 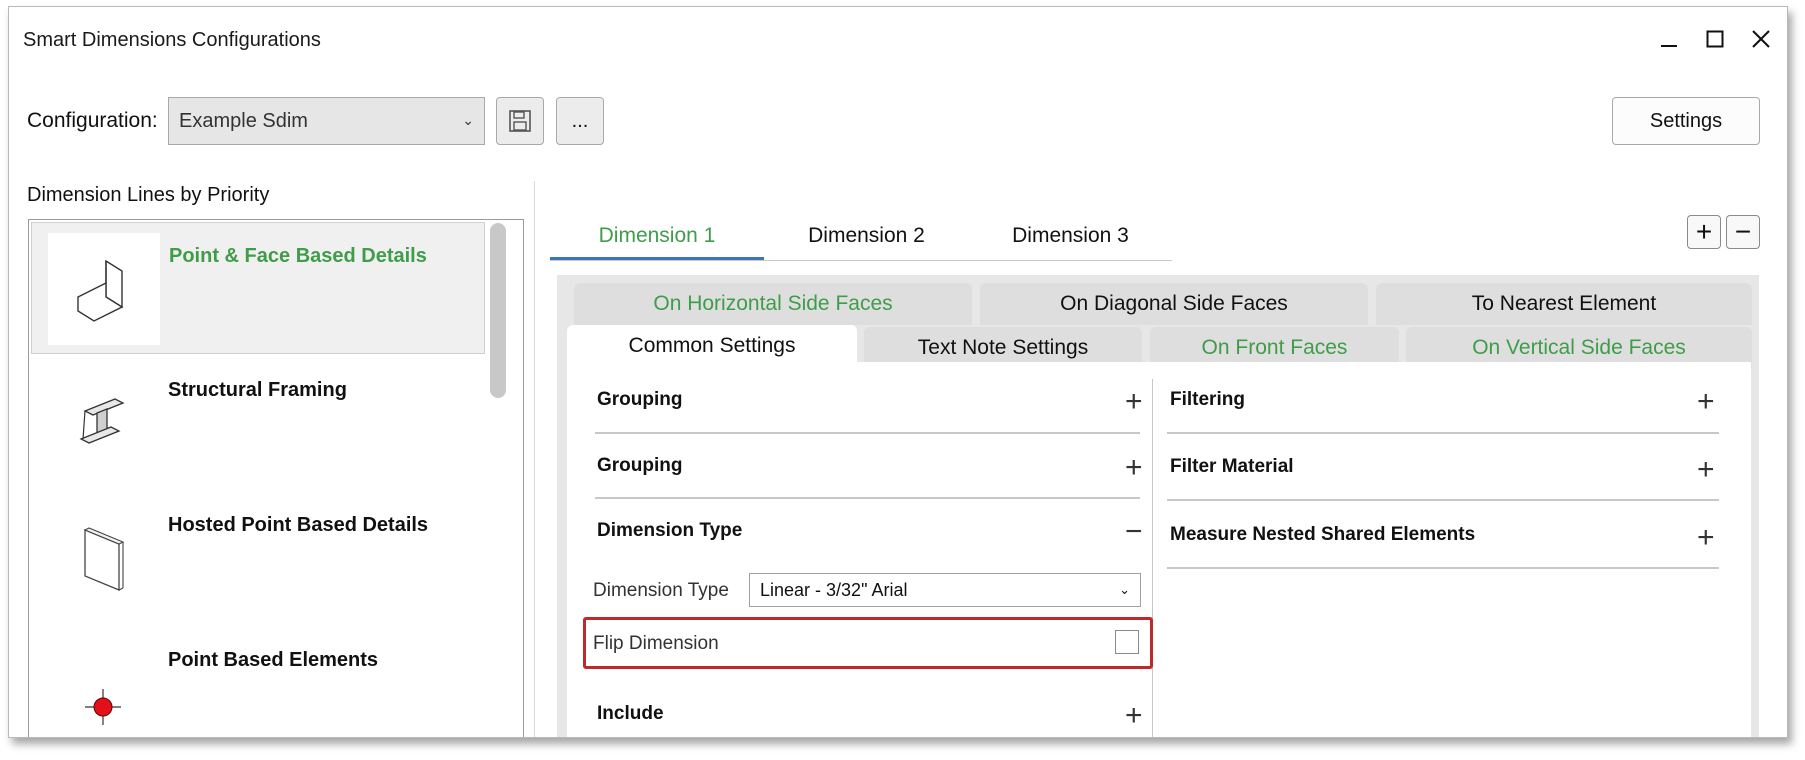 I want to click on list-item-label: Point & Face Based Details, so click(x=298, y=256).